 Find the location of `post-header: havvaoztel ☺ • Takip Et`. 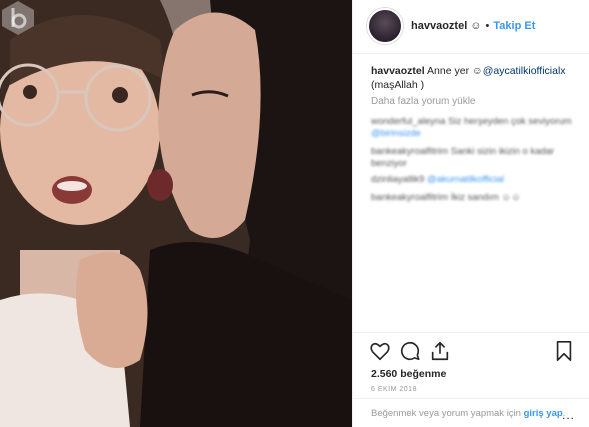

post-header: havvaoztel ☺ • Takip Et is located at coordinates (478, 26).